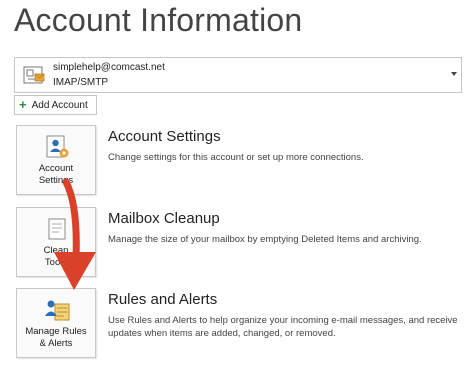 The width and height of the screenshot is (474, 368). Describe the element at coordinates (56, 174) in the screenshot. I see `account-settings-tile-label: Account Settings` at that location.